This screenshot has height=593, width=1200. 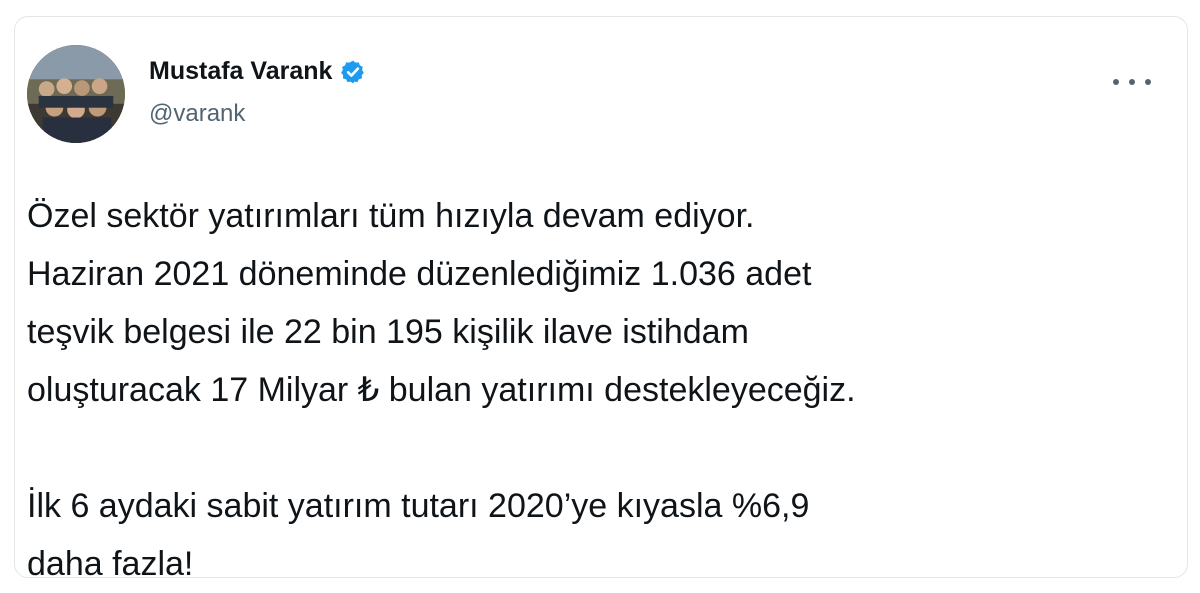 What do you see at coordinates (197, 114) in the screenshot?
I see `author-handle: @varank` at bounding box center [197, 114].